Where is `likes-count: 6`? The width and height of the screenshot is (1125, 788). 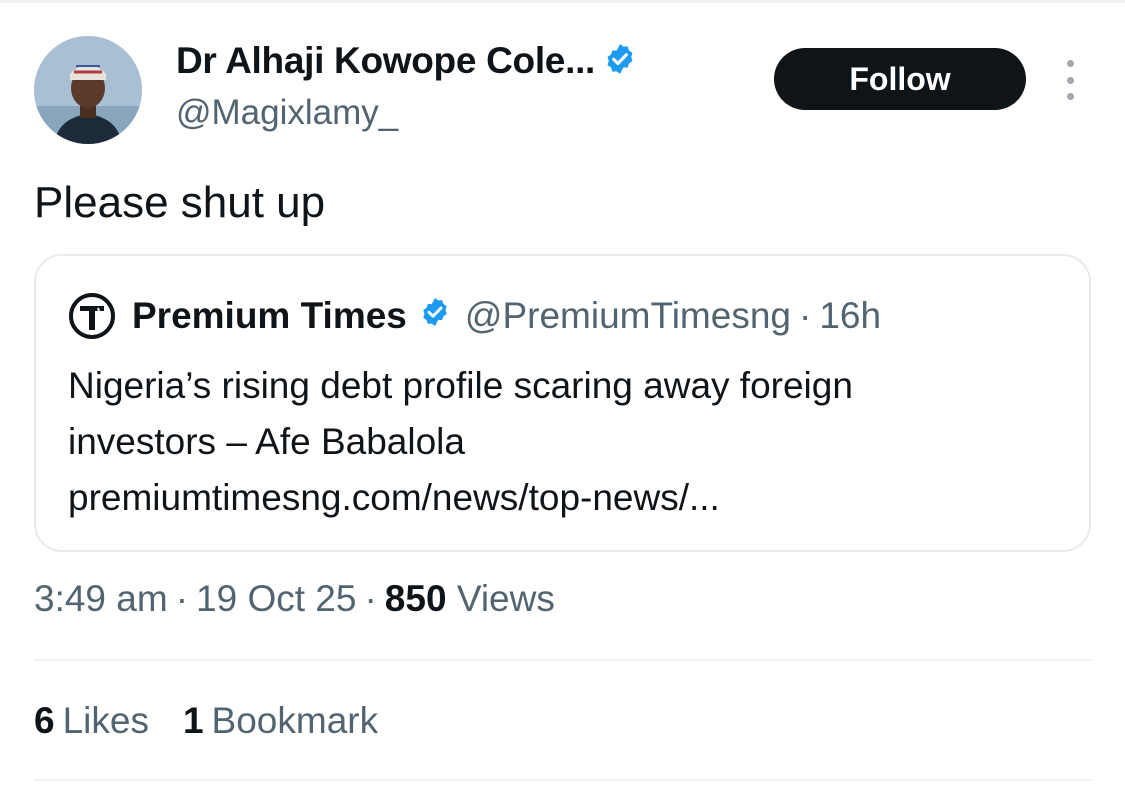 likes-count: 6 is located at coordinates (44, 720).